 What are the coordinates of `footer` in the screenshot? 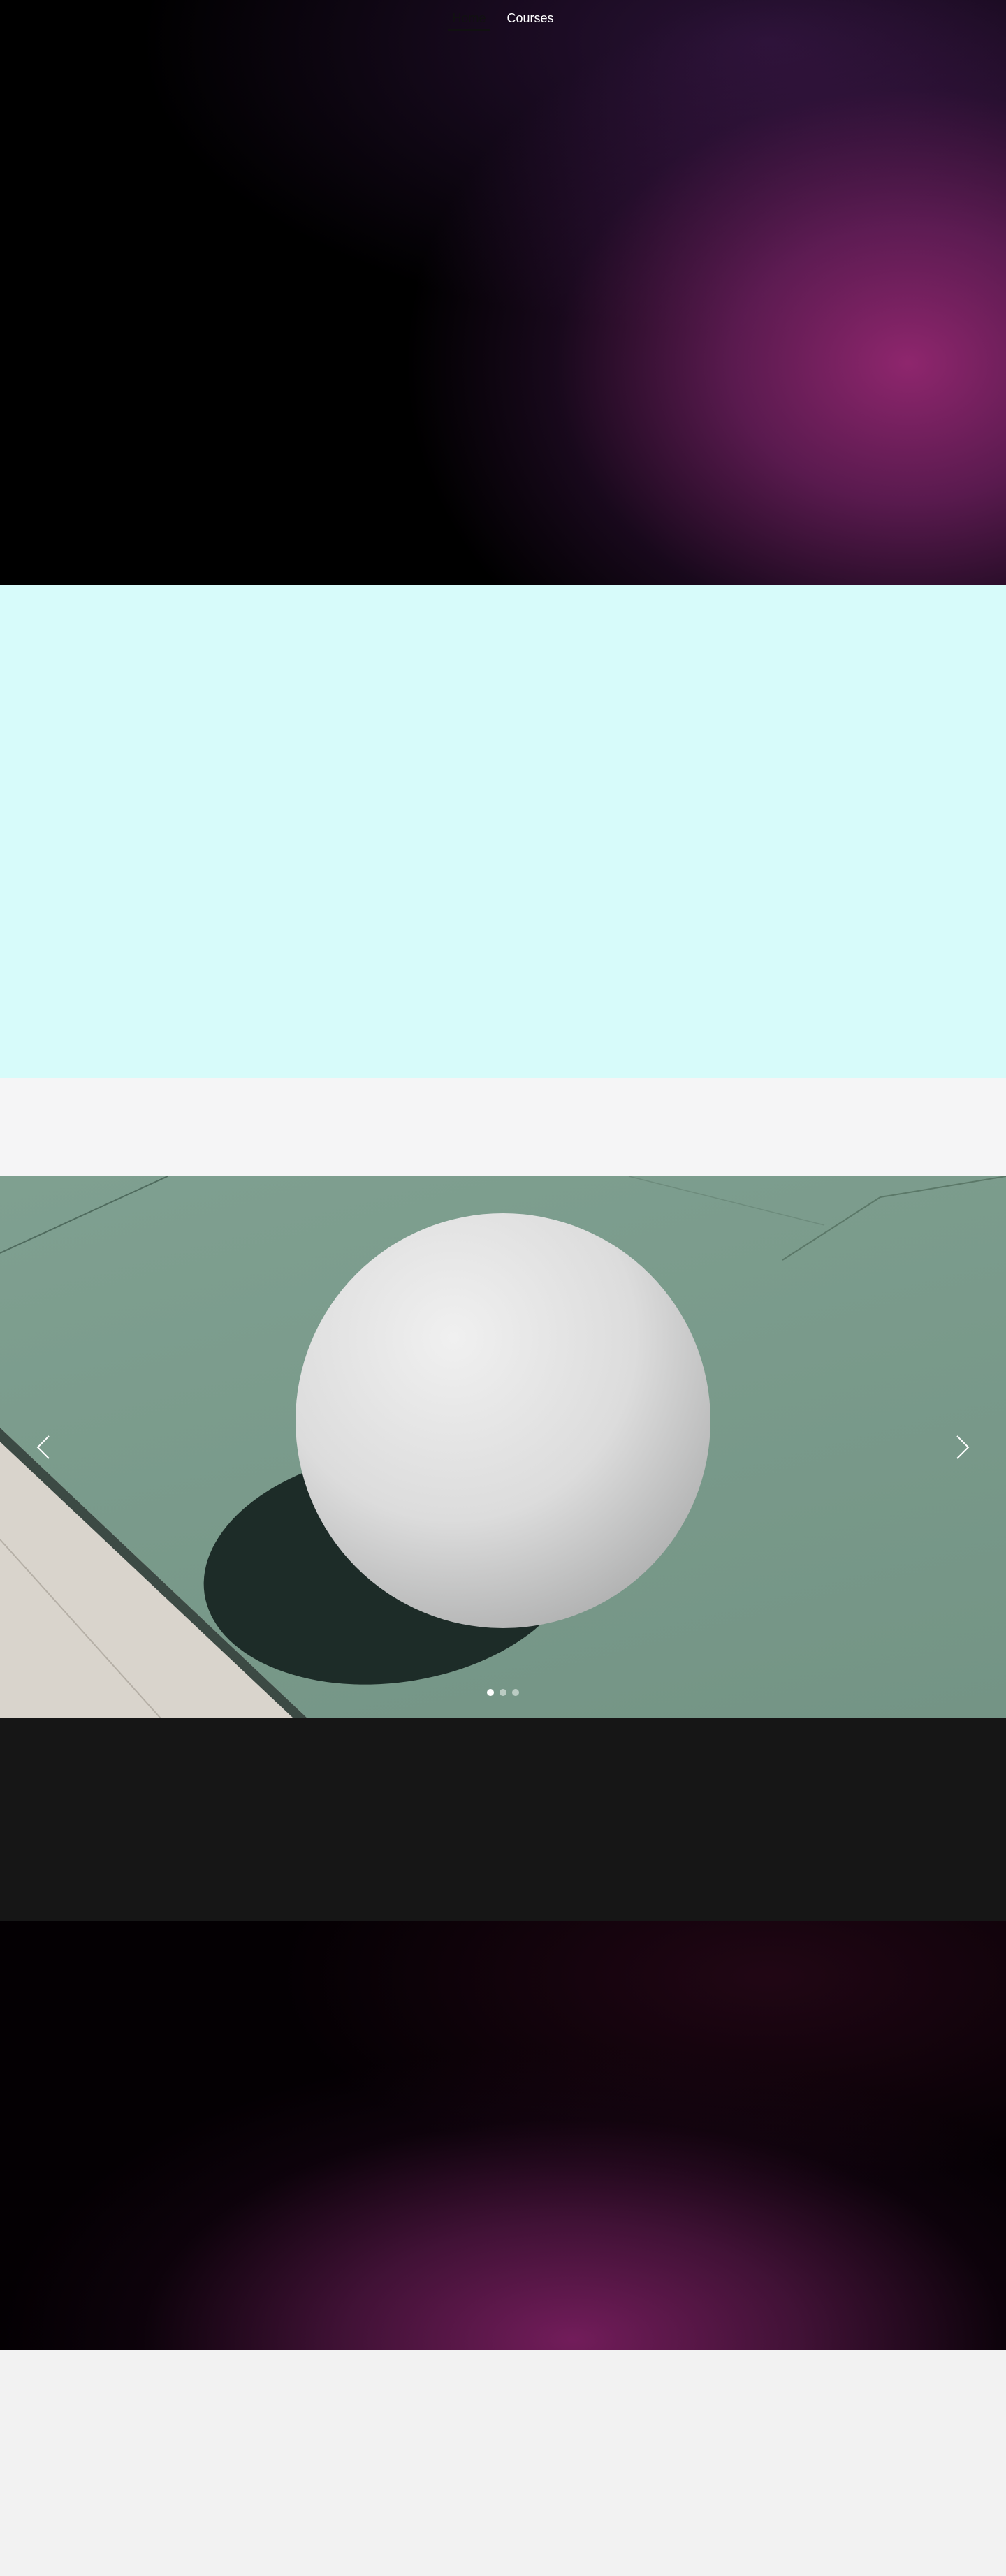 It's located at (503, 2463).